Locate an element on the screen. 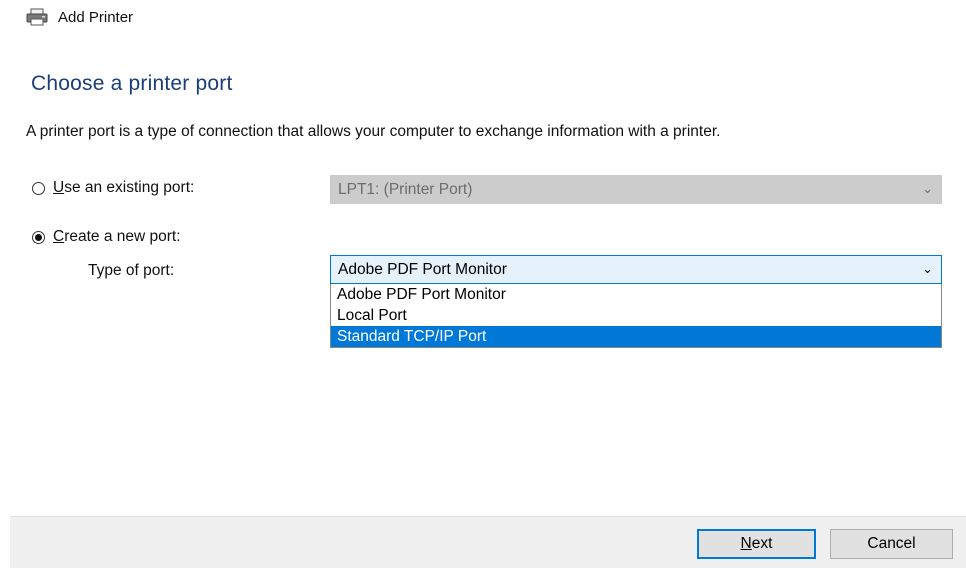 This screenshot has height=568, width=966. dropdown-option: Local Port is located at coordinates (636, 315).